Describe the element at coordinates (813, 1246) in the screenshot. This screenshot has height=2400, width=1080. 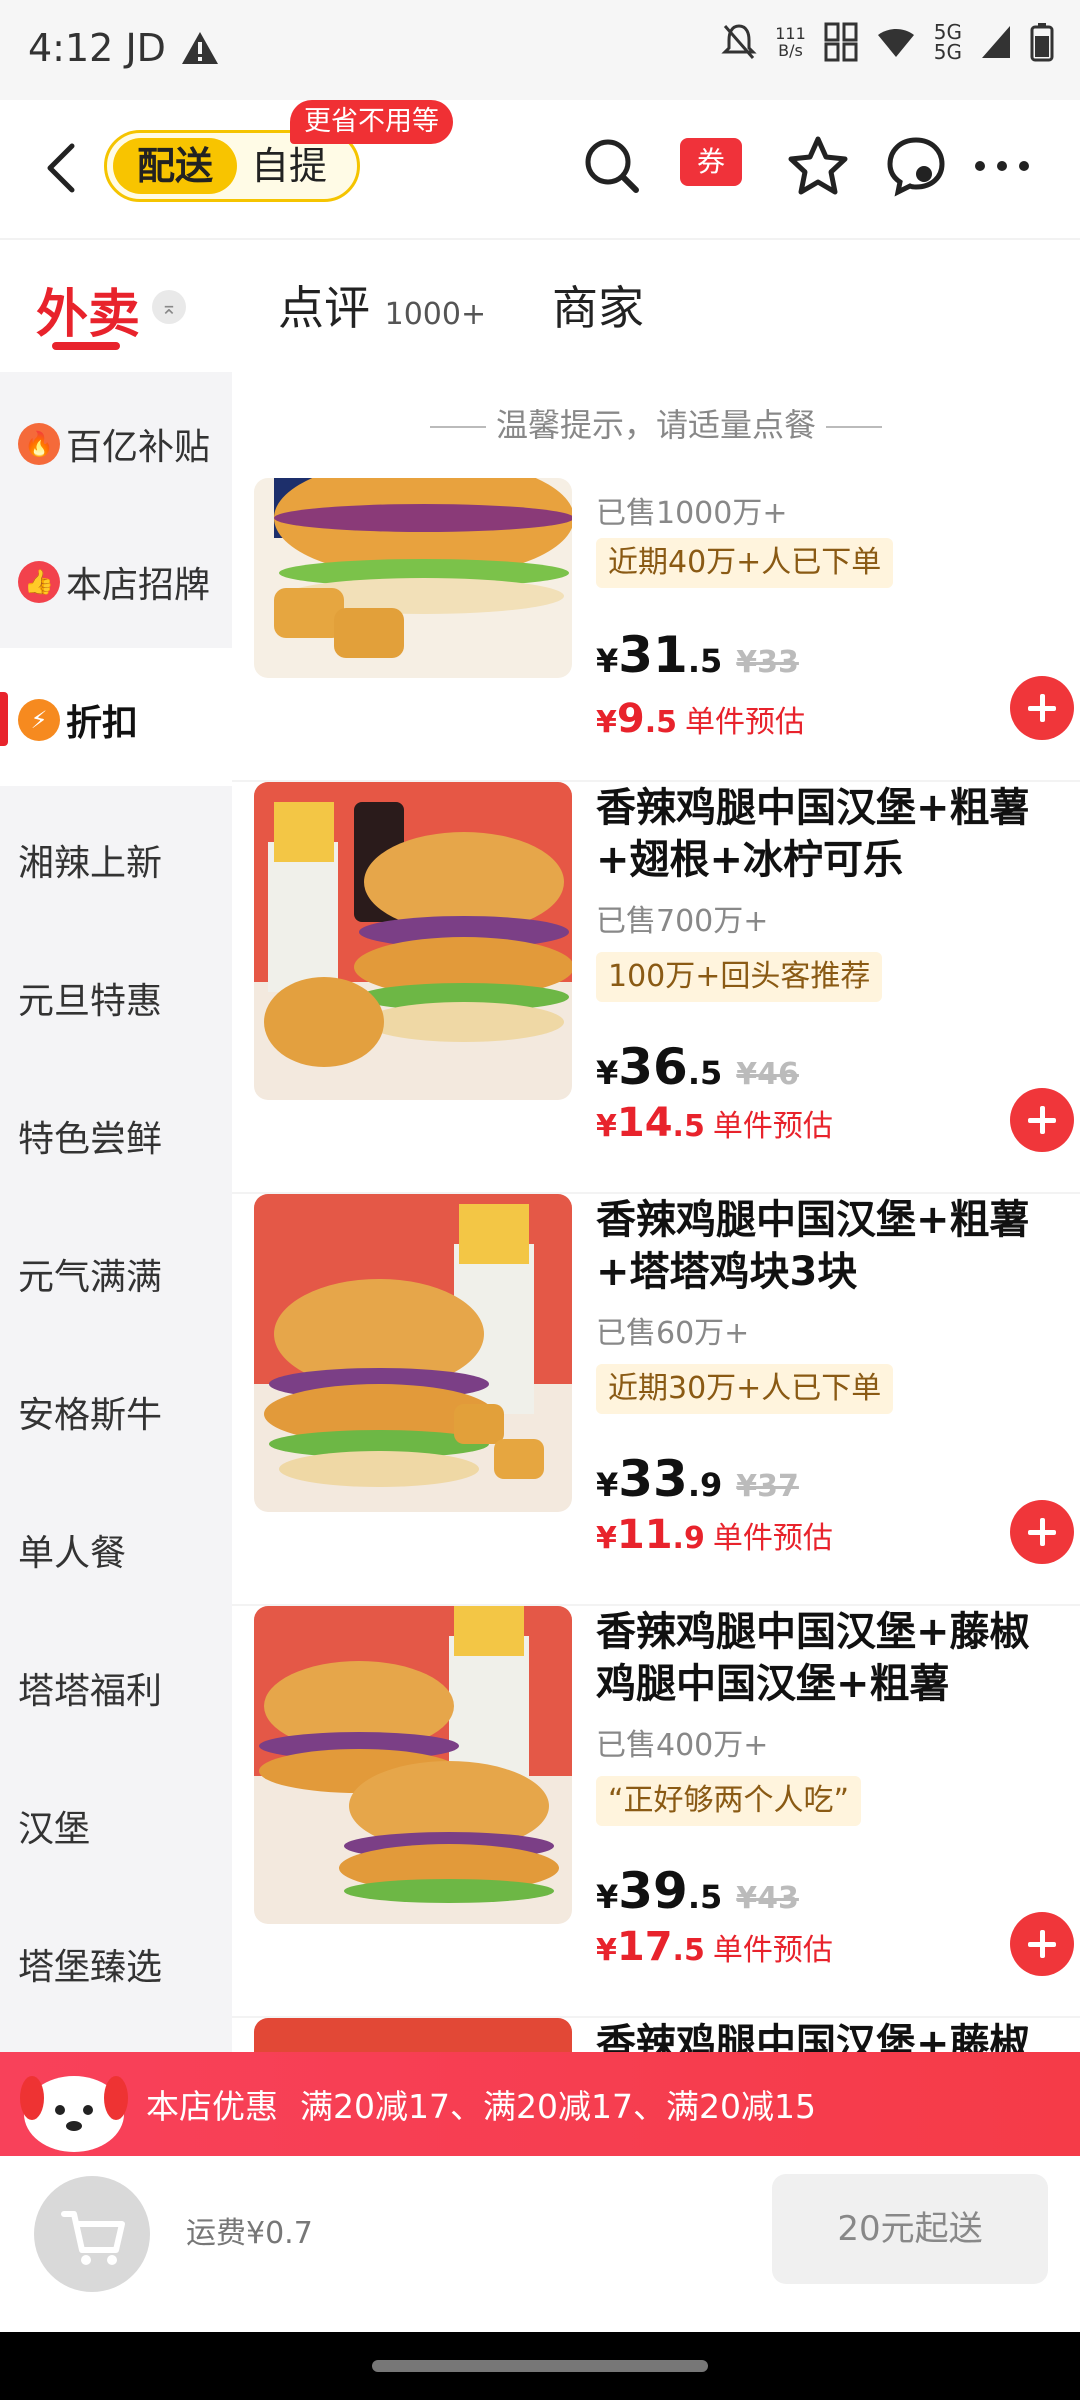
I see `product-name: 香辣鸡腿中国汉堡+粗薯+塔塔鸡块3块` at that location.